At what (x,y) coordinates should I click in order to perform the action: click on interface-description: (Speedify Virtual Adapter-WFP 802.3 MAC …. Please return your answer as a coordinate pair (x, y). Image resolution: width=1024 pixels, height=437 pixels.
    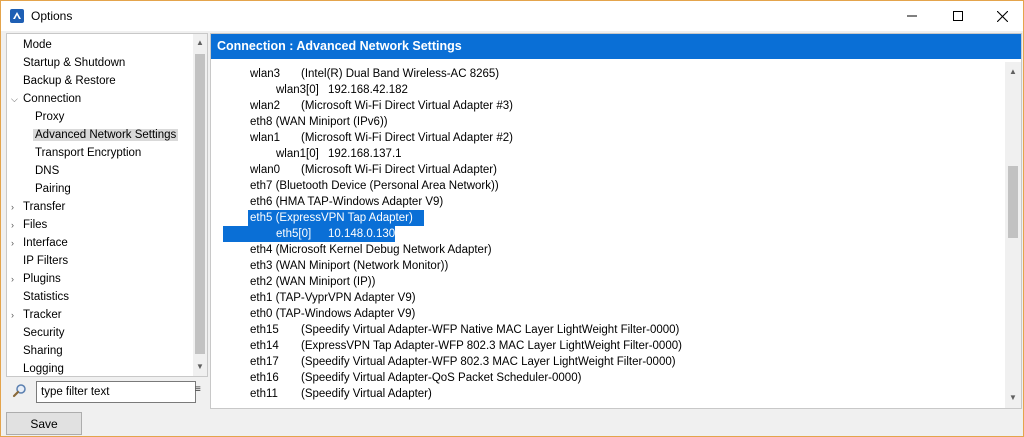
    Looking at the image, I should click on (488, 362).